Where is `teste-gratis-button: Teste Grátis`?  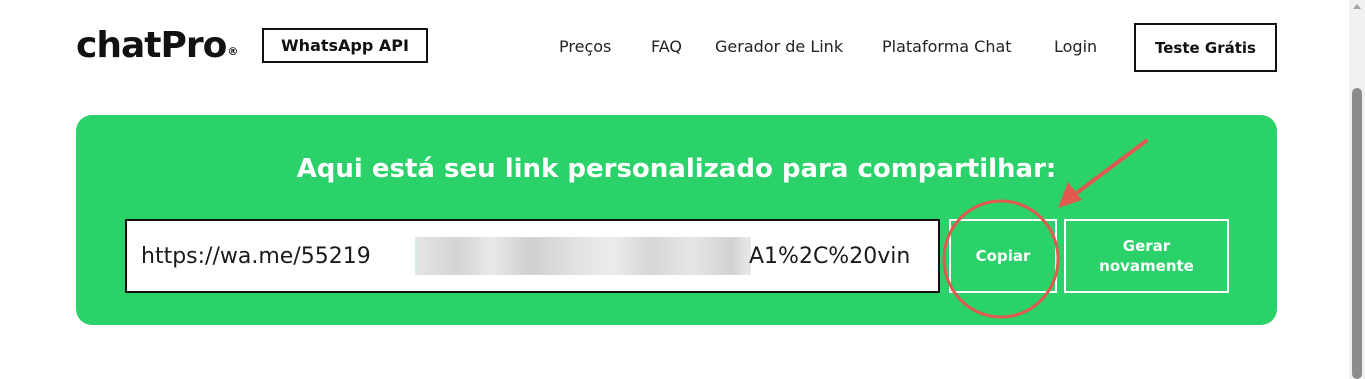
teste-gratis-button: Teste Grátis is located at coordinates (1205, 47).